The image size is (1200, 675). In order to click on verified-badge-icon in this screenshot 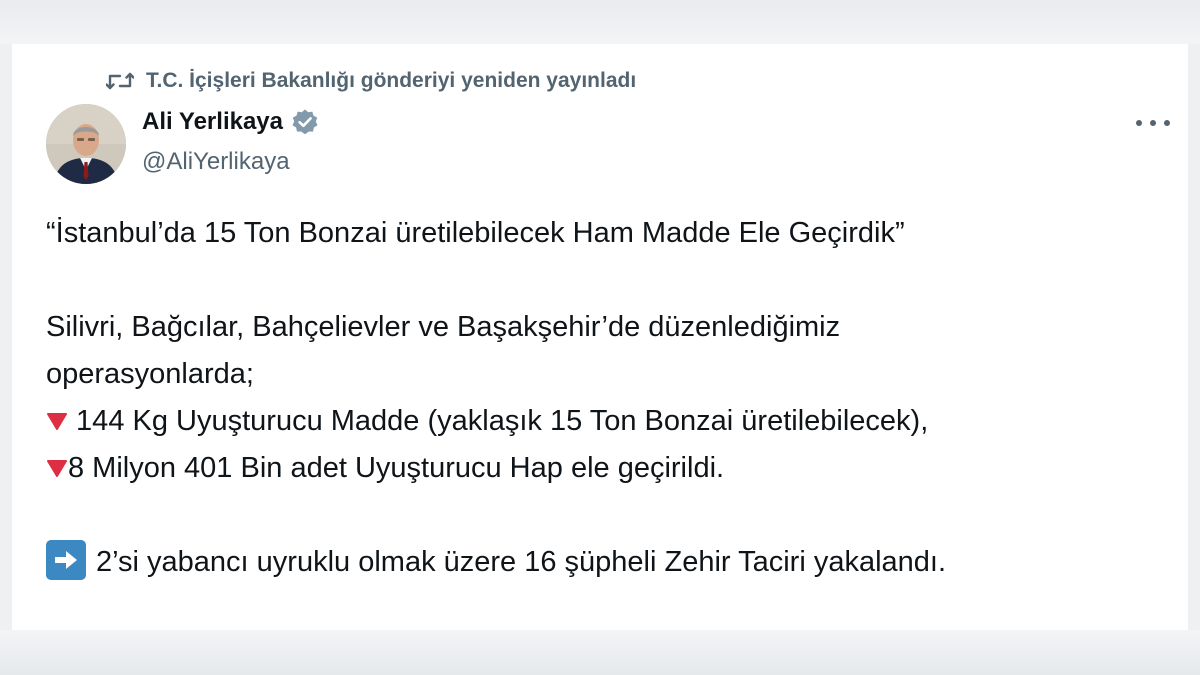, I will do `click(305, 122)`.